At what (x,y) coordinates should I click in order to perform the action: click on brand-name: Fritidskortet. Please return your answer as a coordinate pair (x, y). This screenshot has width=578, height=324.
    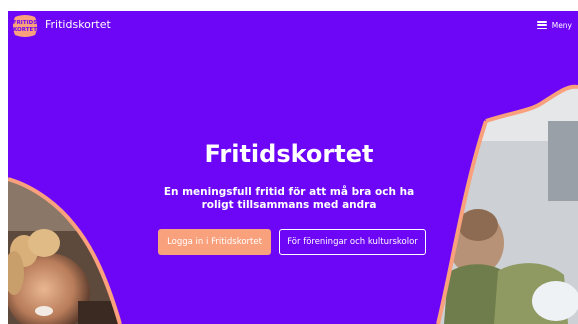
    Looking at the image, I should click on (78, 25).